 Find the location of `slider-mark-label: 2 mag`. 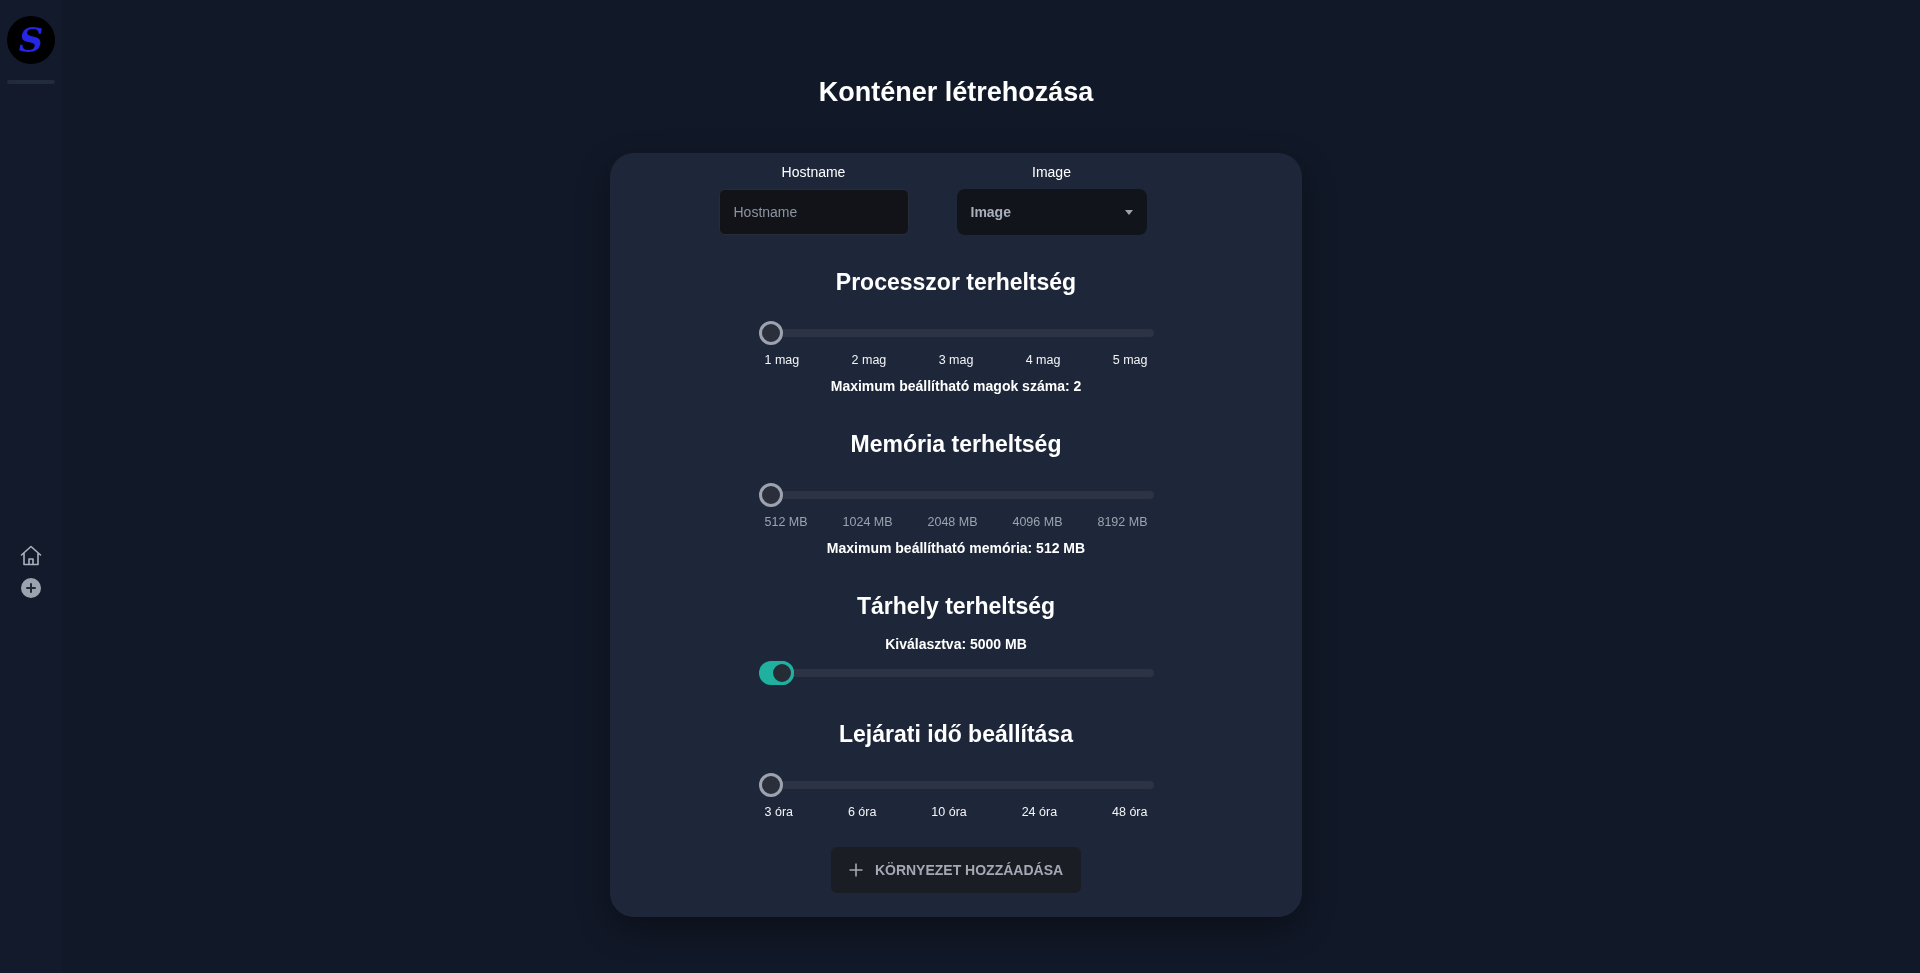

slider-mark-label: 2 mag is located at coordinates (869, 360).